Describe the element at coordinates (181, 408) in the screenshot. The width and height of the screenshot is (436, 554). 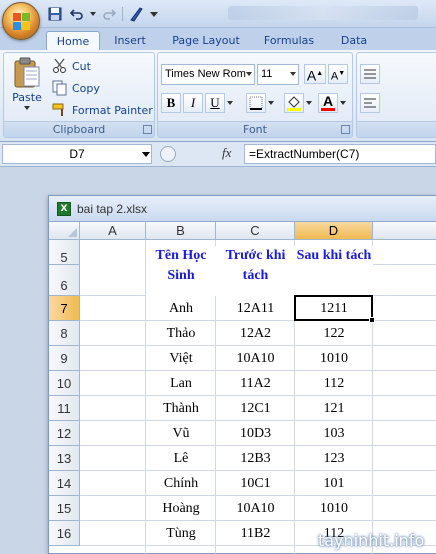
I see `cell-name: Thành` at that location.